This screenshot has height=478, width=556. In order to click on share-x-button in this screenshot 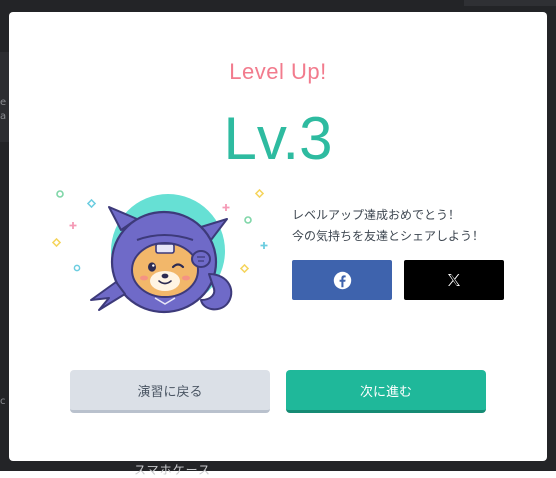, I will do `click(454, 280)`.